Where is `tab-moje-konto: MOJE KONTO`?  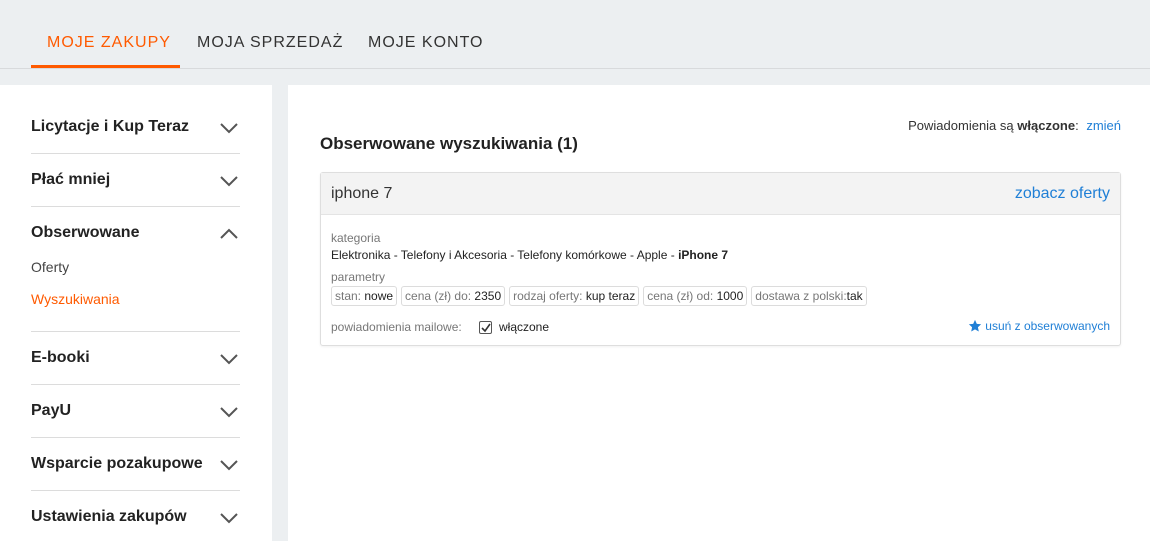 tab-moje-konto: MOJE KONTO is located at coordinates (426, 43).